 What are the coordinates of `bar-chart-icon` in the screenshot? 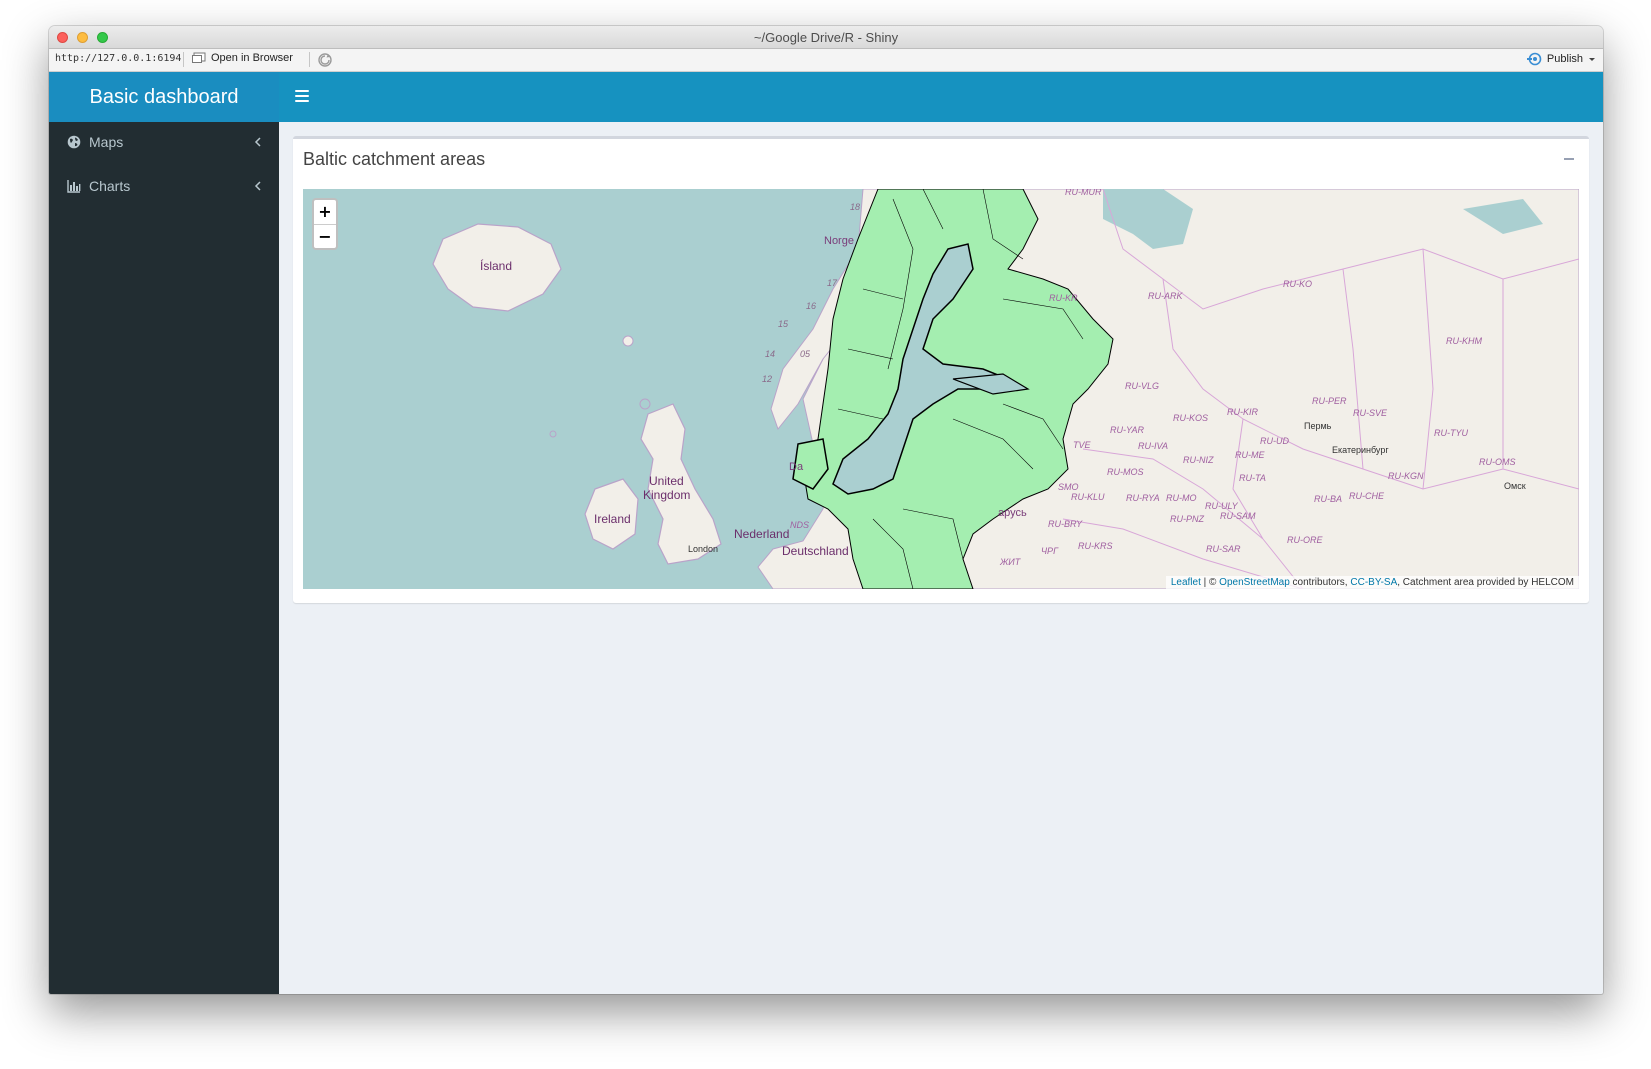 It's located at (74, 186).